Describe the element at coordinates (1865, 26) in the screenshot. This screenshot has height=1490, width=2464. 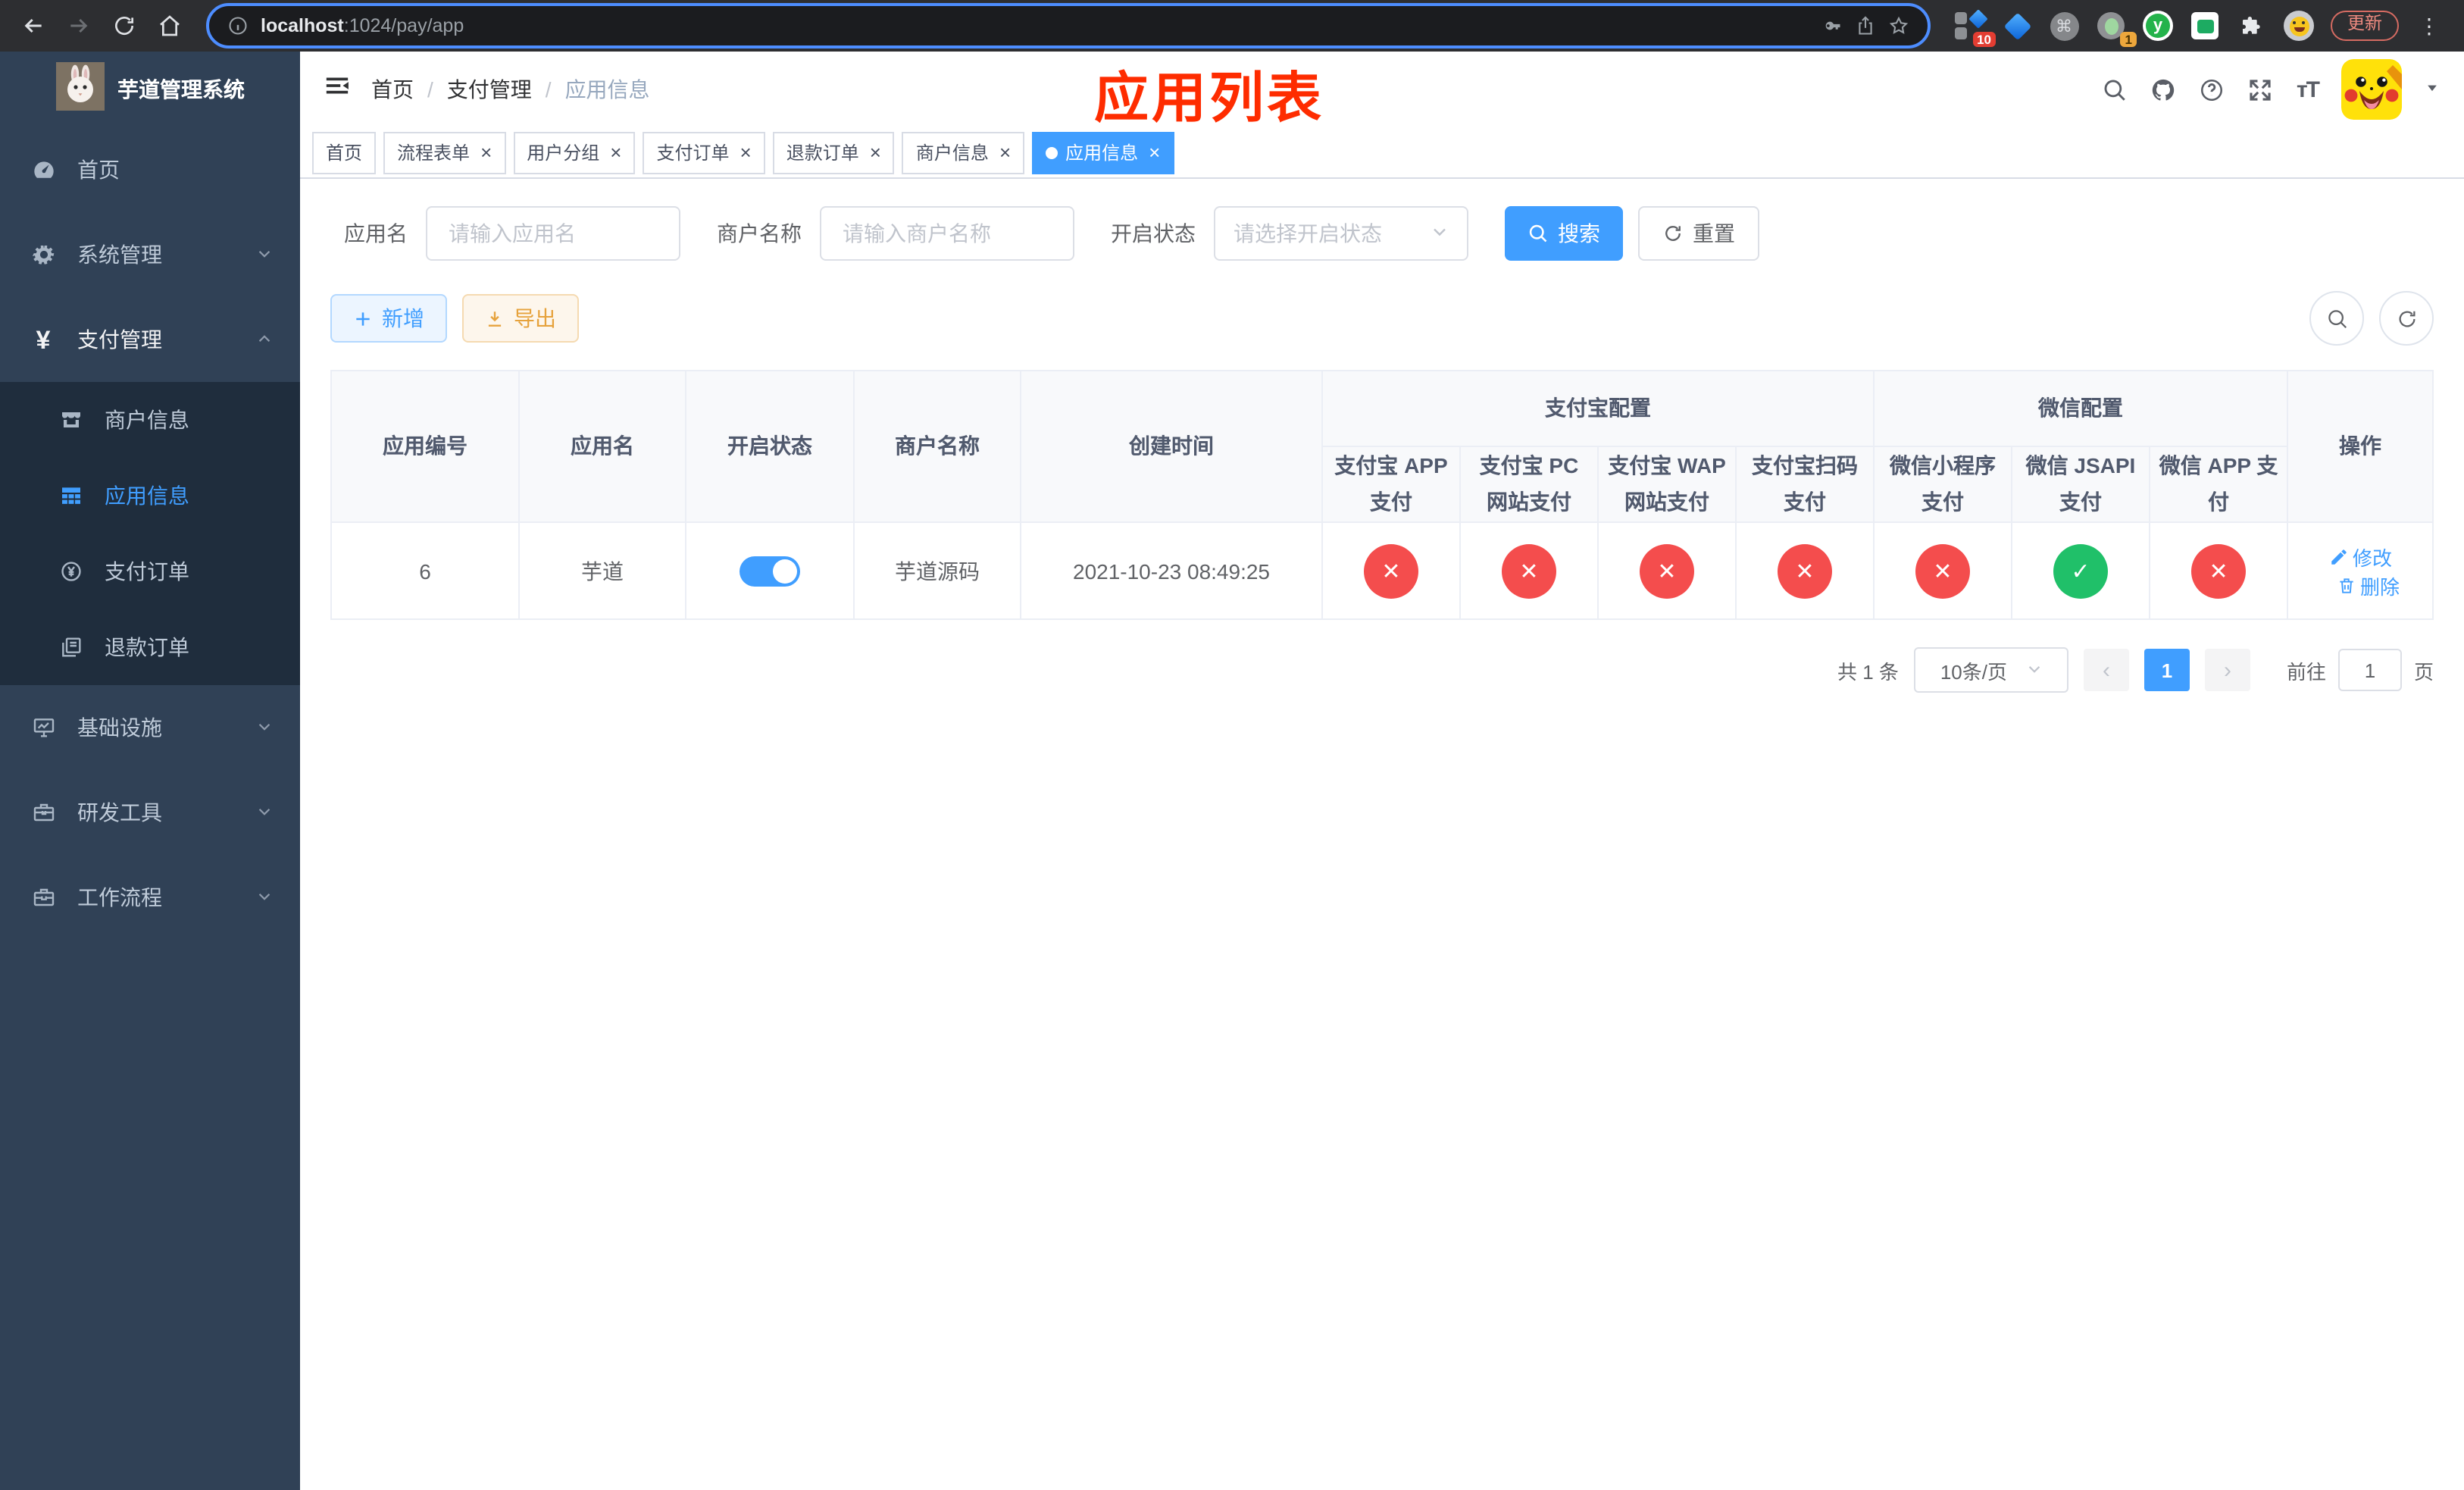
I see `share-icon` at that location.